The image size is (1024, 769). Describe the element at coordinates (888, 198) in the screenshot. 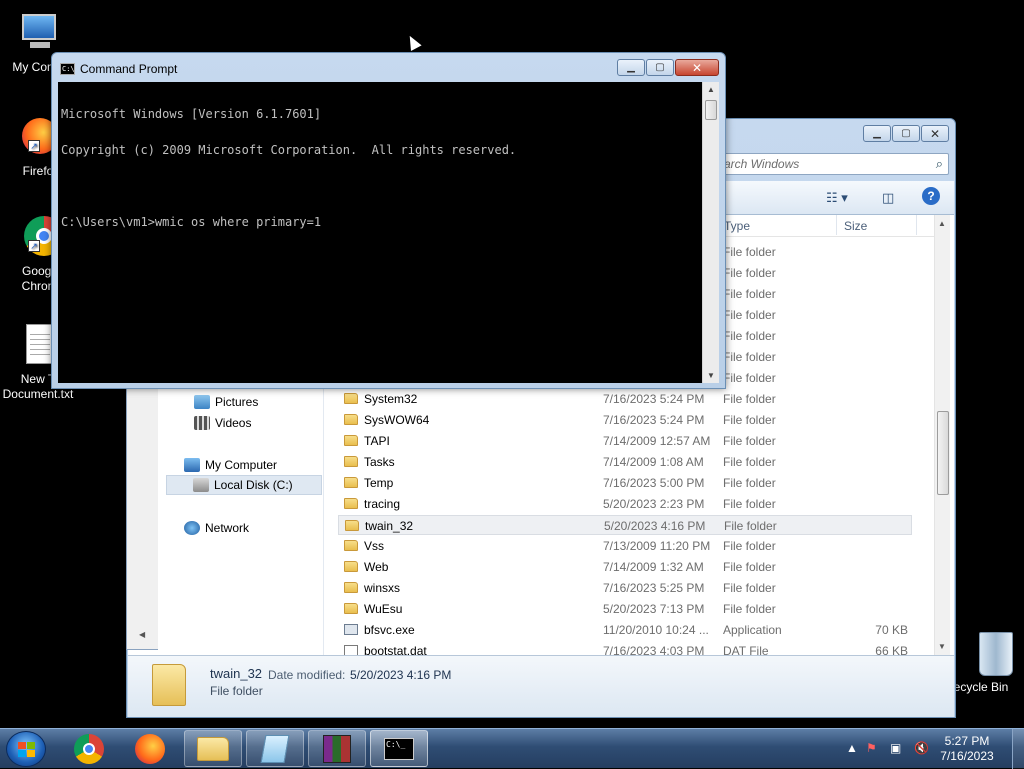

I see `preview-pane-icon: ◫` at that location.